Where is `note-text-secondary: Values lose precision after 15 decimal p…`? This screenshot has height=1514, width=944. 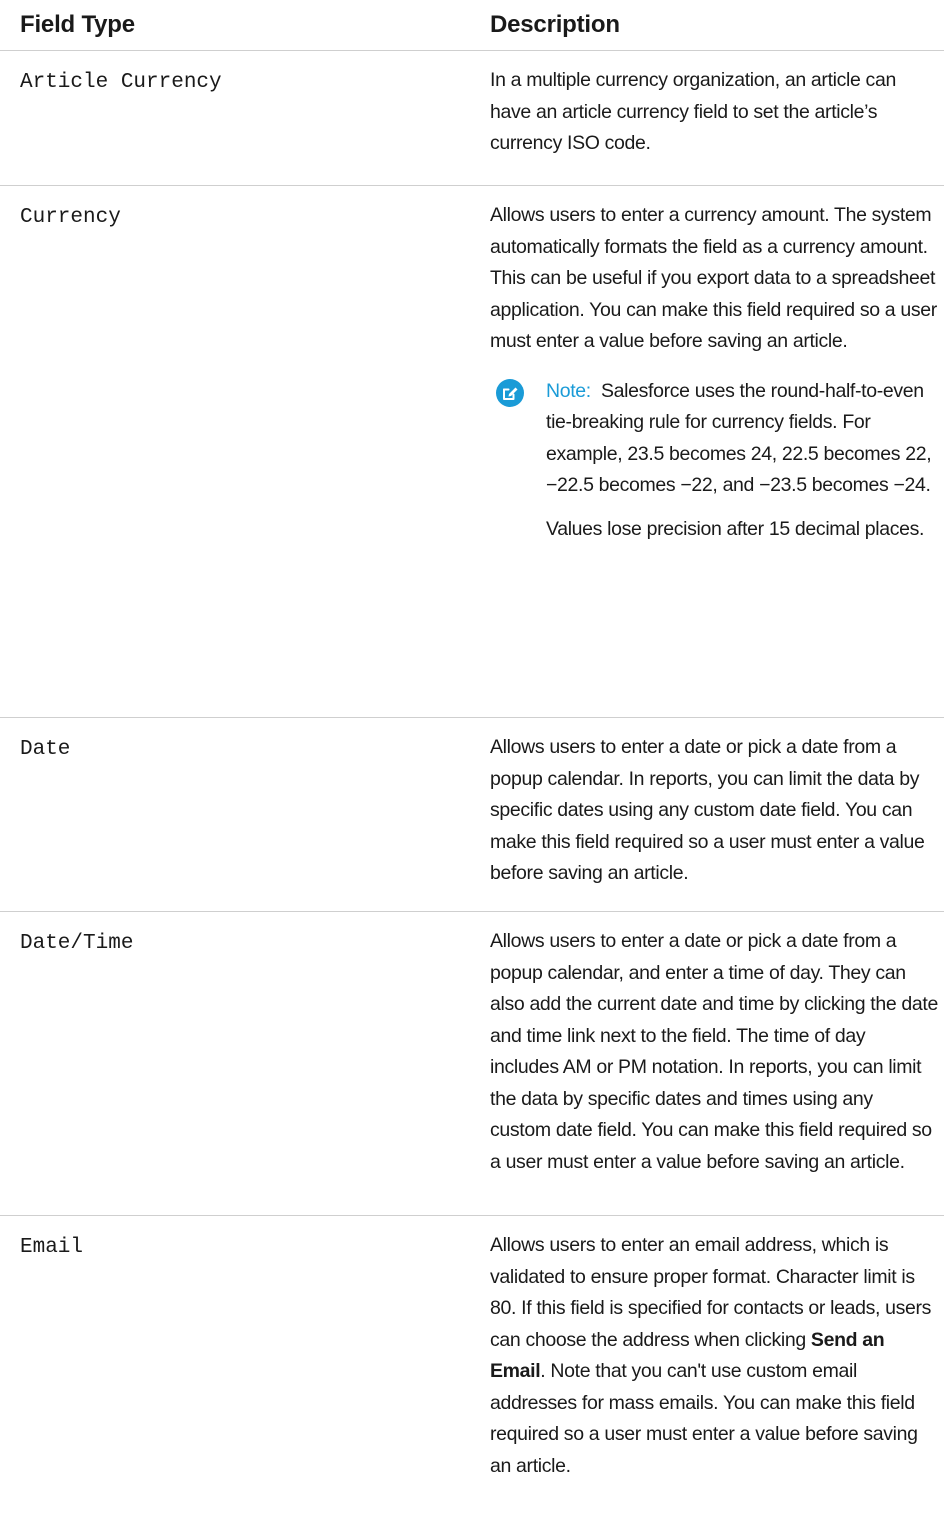 note-text-secondary: Values lose precision after 15 decimal p… is located at coordinates (735, 528).